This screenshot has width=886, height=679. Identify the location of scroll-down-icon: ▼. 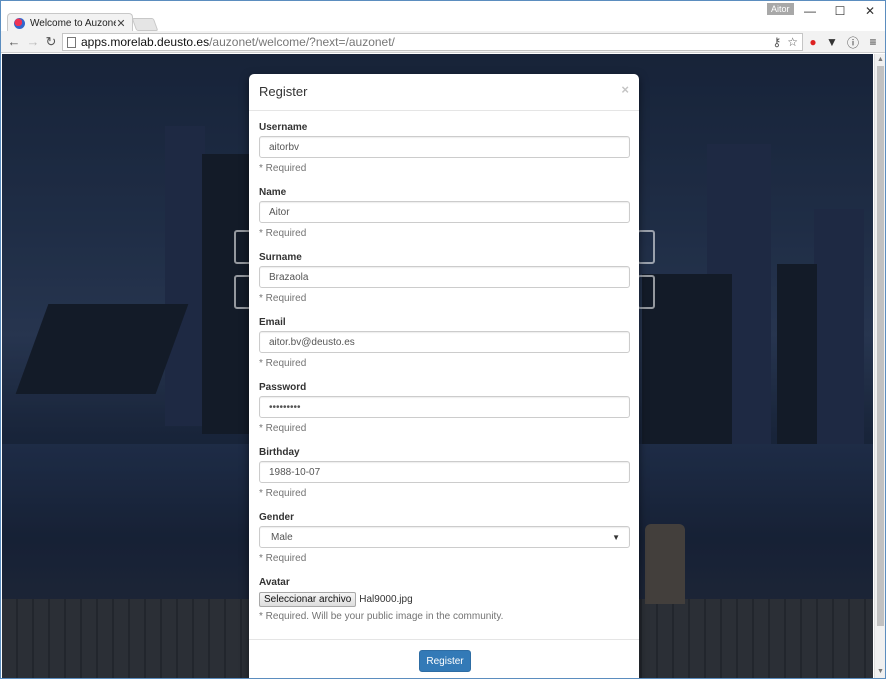
(880, 671).